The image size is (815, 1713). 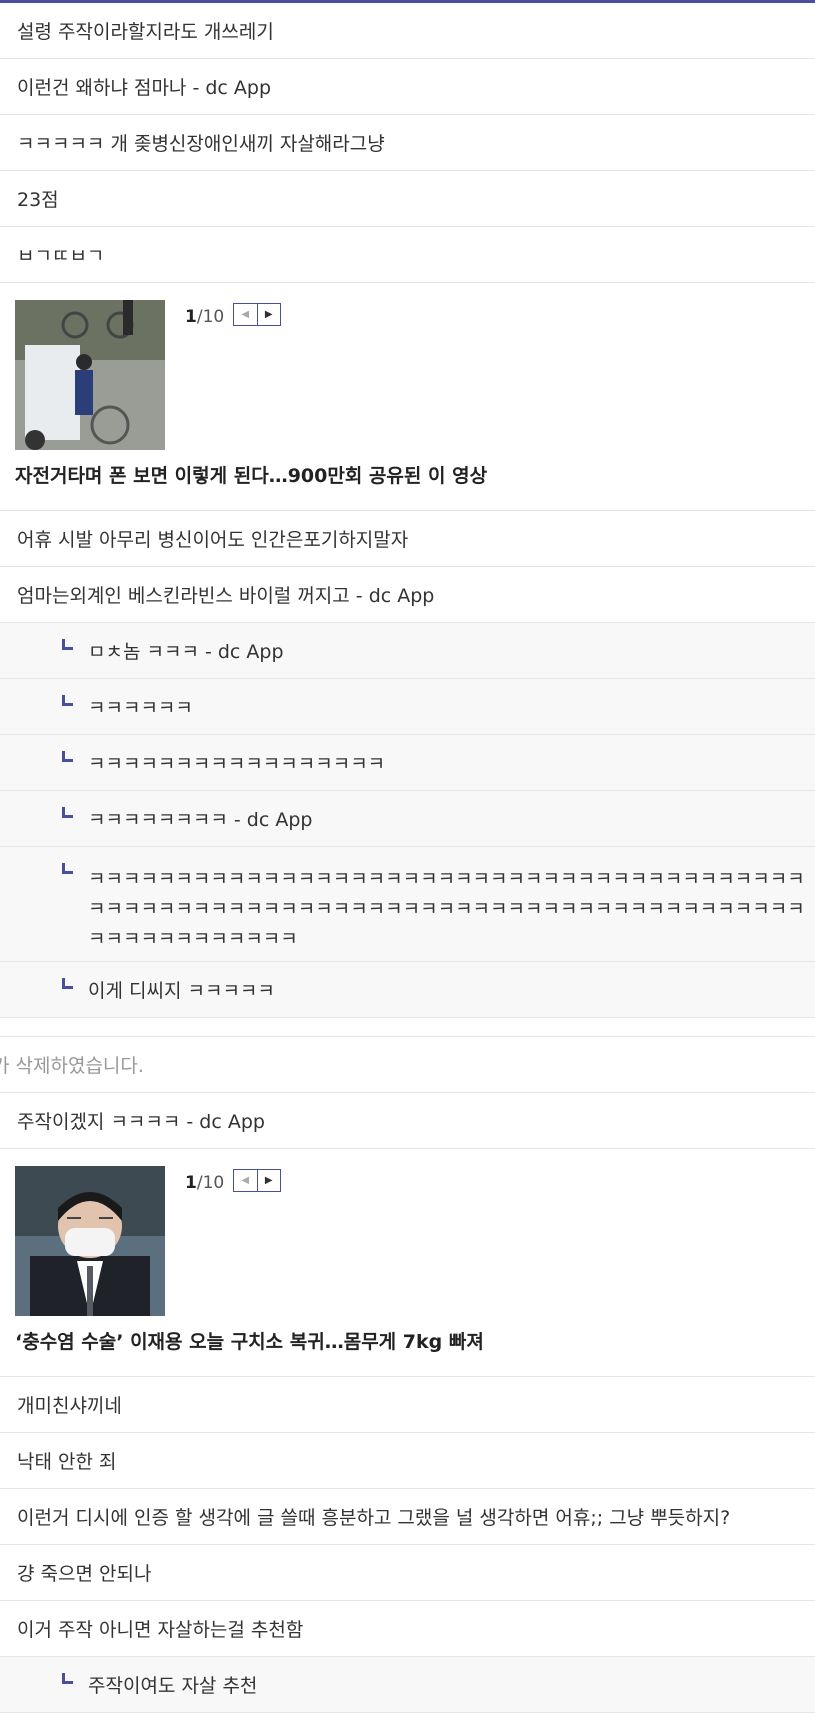 What do you see at coordinates (407, 763) in the screenshot?
I see `reply-item: ㅋㅋㅋㅋㅋㅋㅋㅋㅋㅋㅋㅋㅋㅋㅋㅋㅋ` at bounding box center [407, 763].